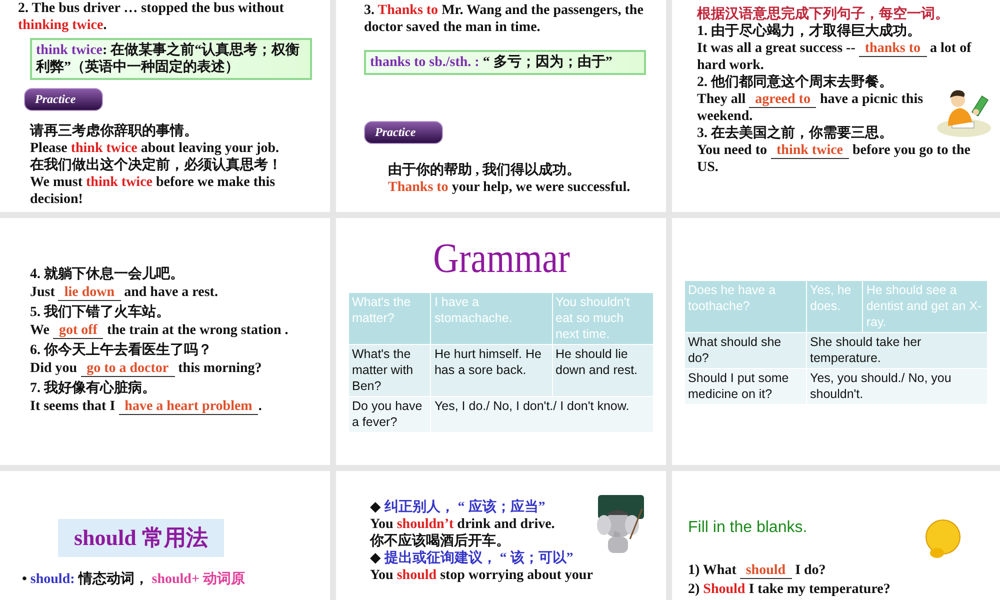 This screenshot has height=600, width=1000. What do you see at coordinates (472, 558) in the screenshot?
I see `slide-text: ◆ 提出或征询建议， “ 该；可以”` at bounding box center [472, 558].